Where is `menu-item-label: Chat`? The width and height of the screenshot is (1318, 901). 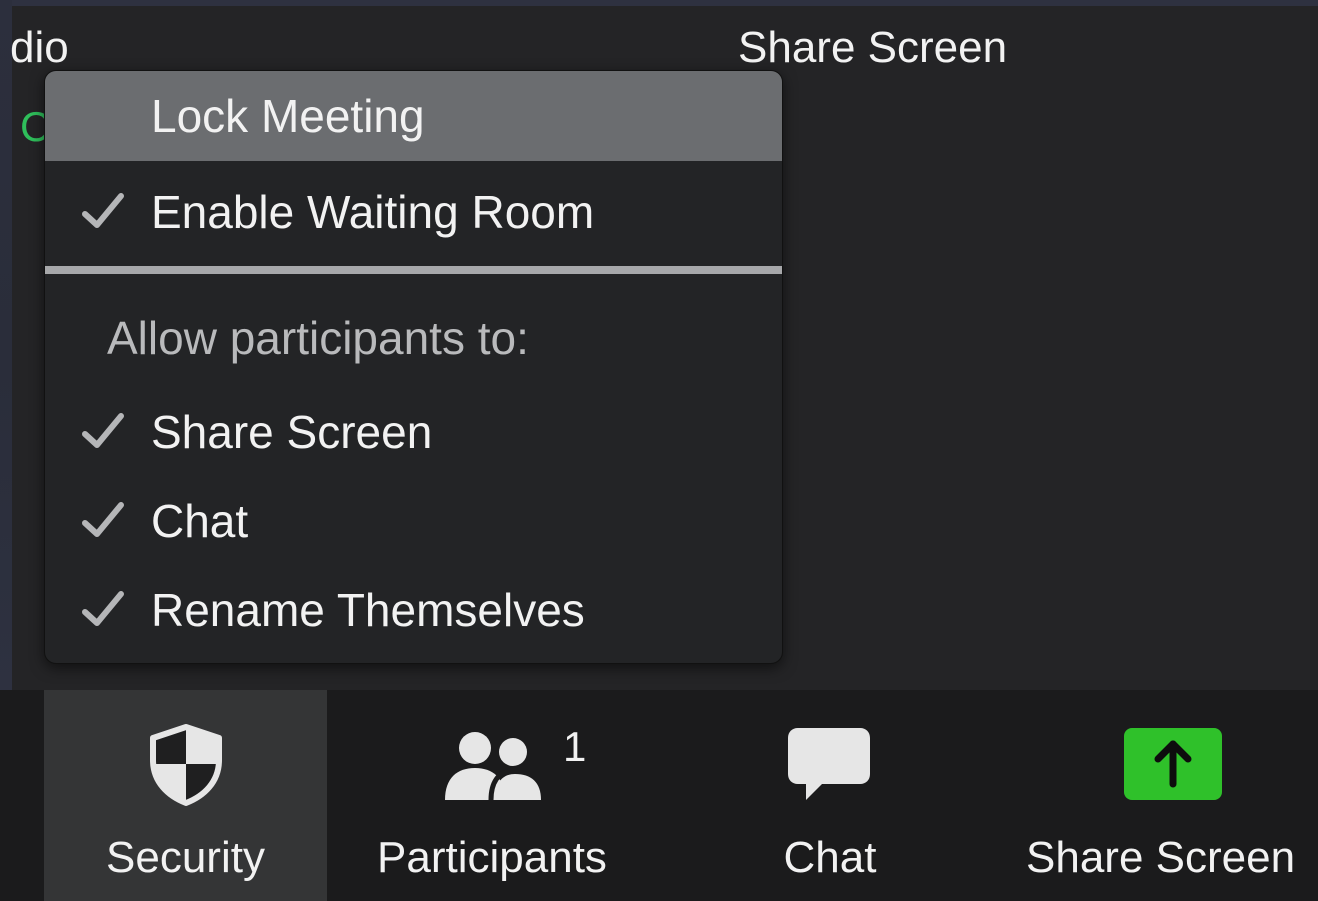 menu-item-label: Chat is located at coordinates (200, 521).